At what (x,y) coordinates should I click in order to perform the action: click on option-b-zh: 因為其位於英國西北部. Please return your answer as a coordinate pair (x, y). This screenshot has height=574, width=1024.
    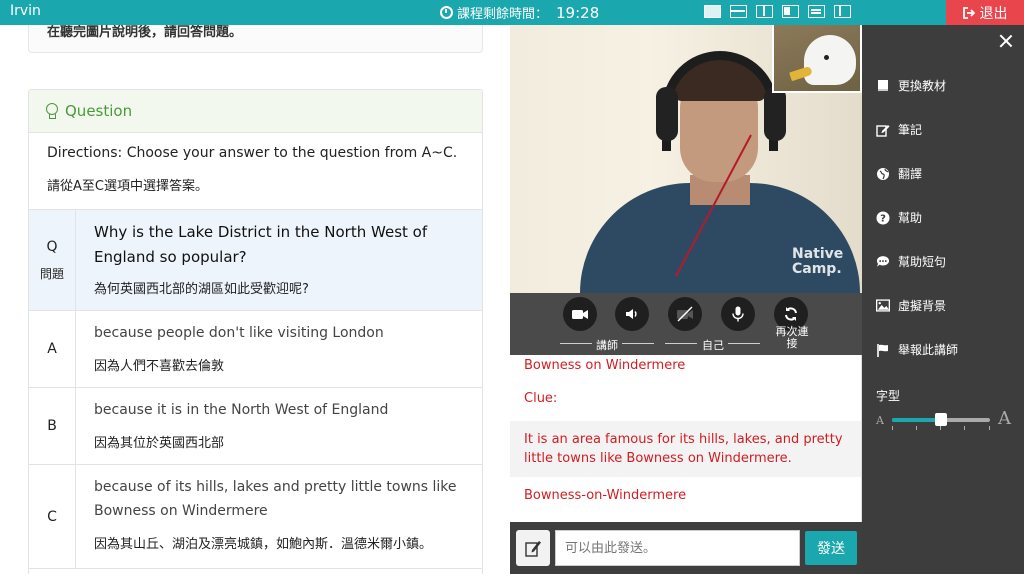
    Looking at the image, I should click on (159, 443).